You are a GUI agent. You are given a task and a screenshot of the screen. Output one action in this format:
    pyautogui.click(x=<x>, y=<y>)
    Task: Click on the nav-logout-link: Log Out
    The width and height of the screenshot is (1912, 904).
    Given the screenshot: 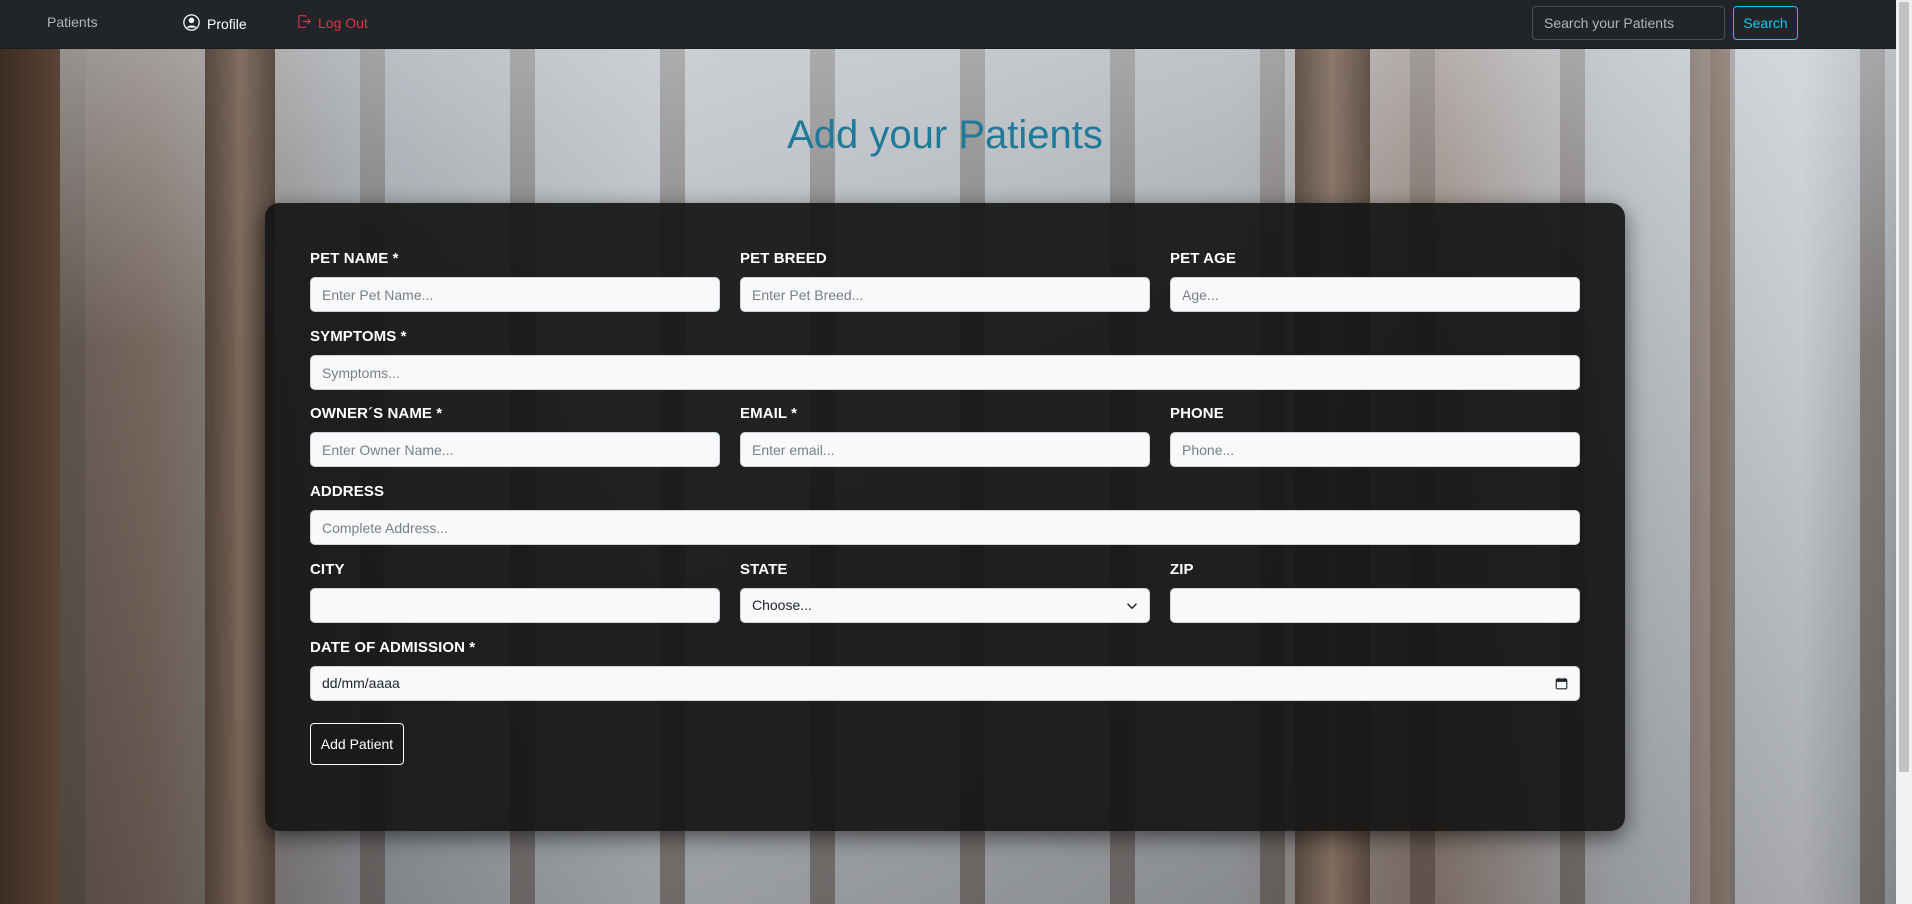 What is the action you would take?
    pyautogui.click(x=332, y=23)
    